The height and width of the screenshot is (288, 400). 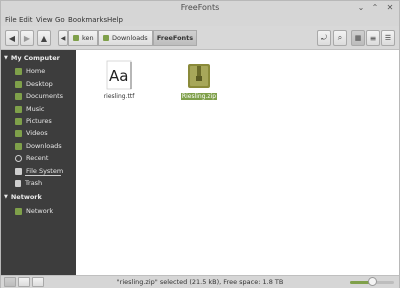 What do you see at coordinates (106, 38) in the screenshot?
I see `folder-icon` at bounding box center [106, 38].